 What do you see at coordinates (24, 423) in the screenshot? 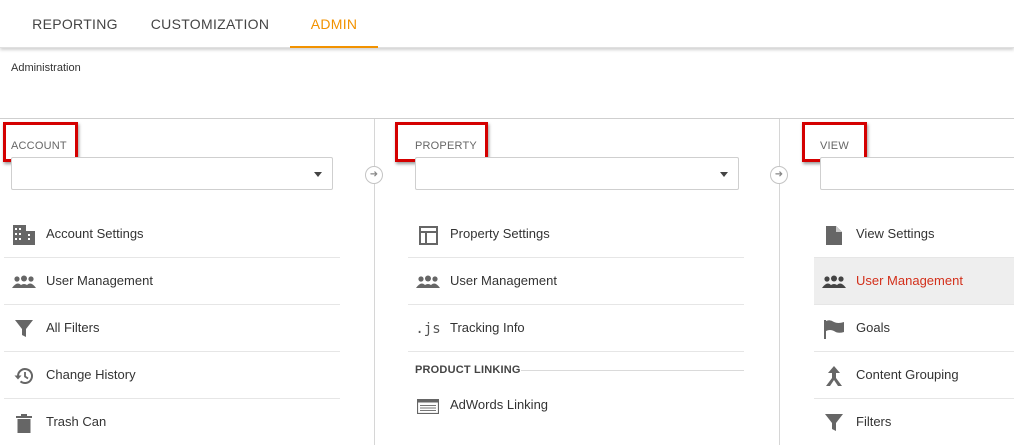
I see `trash-icon` at bounding box center [24, 423].